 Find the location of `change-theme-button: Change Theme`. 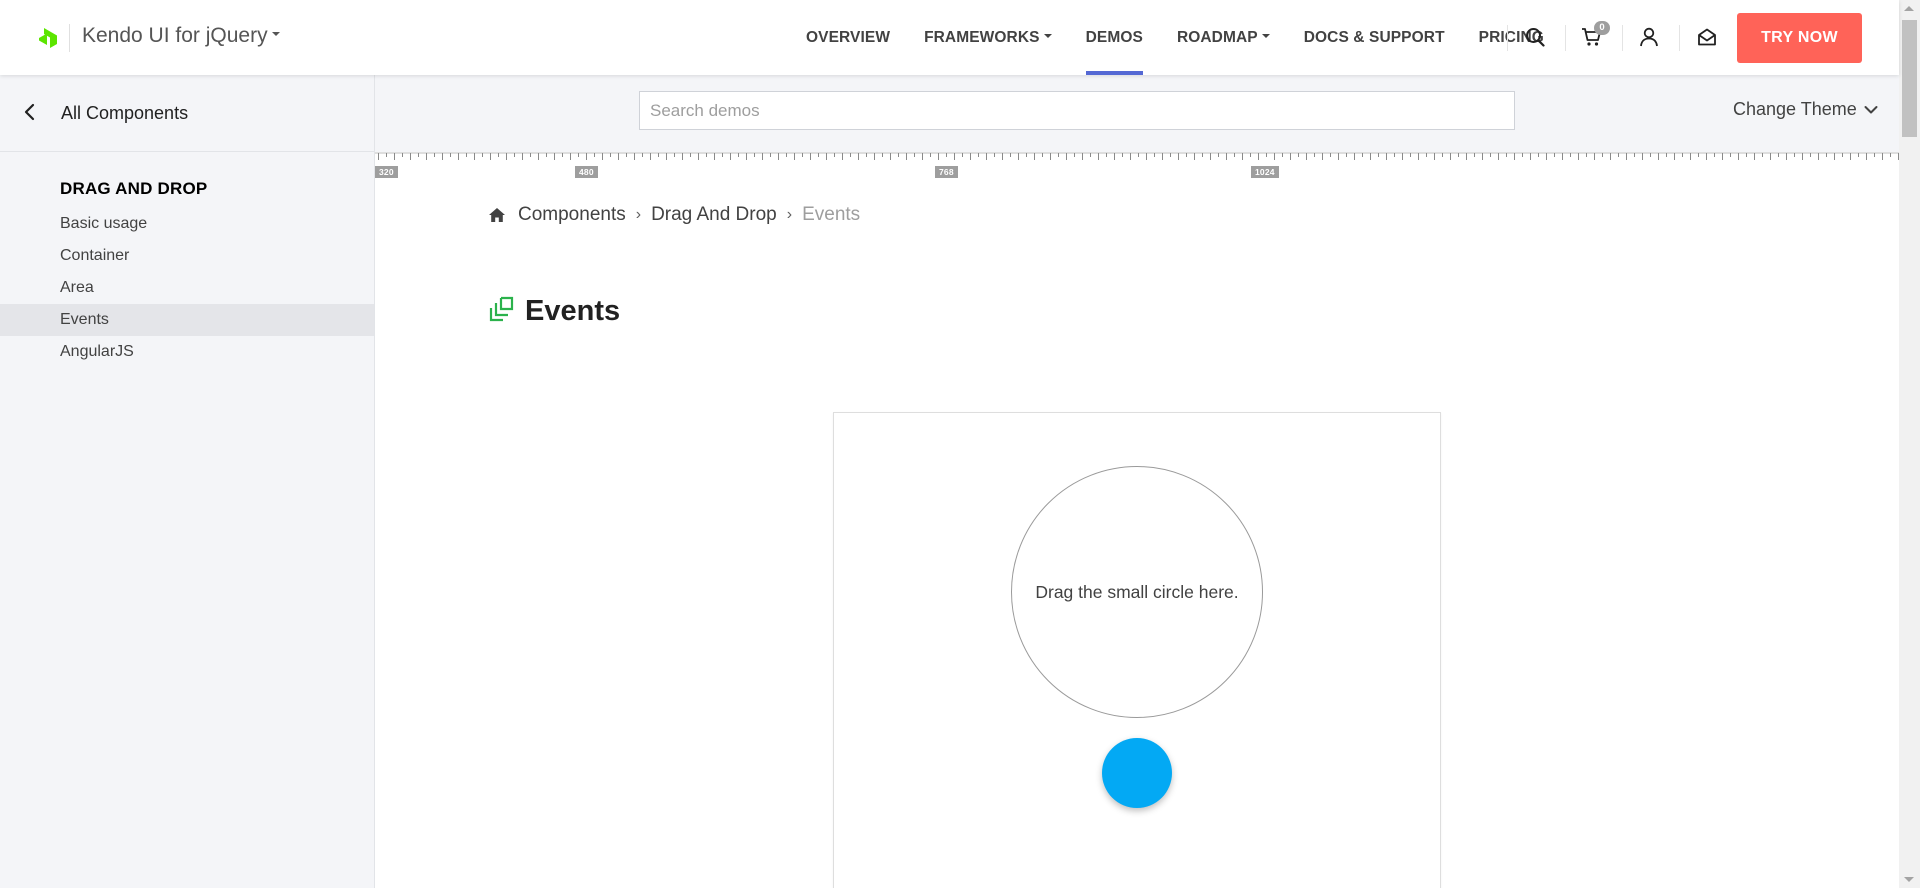

change-theme-button: Change Theme is located at coordinates (1805, 109).